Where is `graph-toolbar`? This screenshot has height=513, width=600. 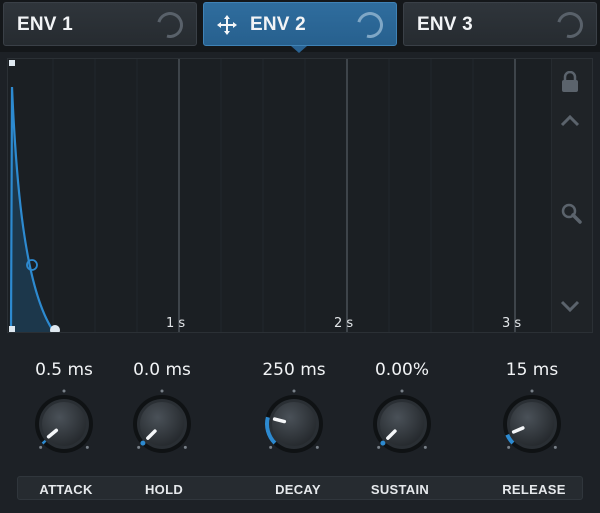
graph-toolbar is located at coordinates (571, 195).